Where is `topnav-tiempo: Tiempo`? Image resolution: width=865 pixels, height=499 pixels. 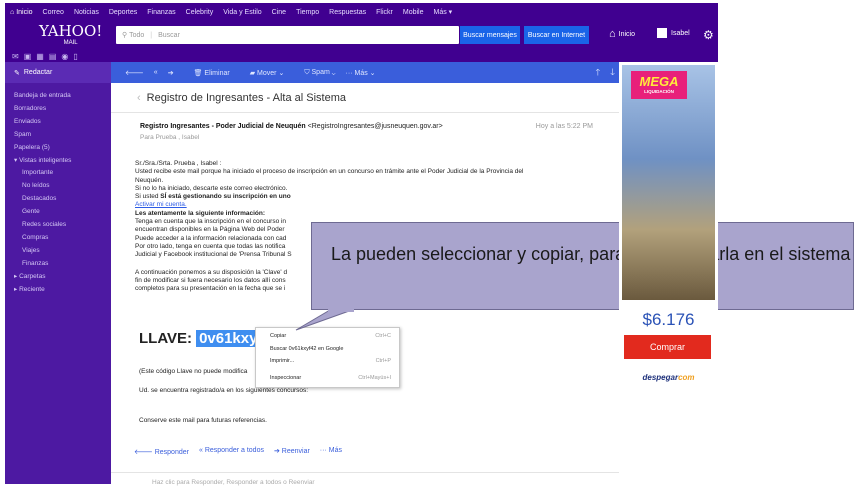
topnav-tiempo: Tiempo is located at coordinates (307, 12).